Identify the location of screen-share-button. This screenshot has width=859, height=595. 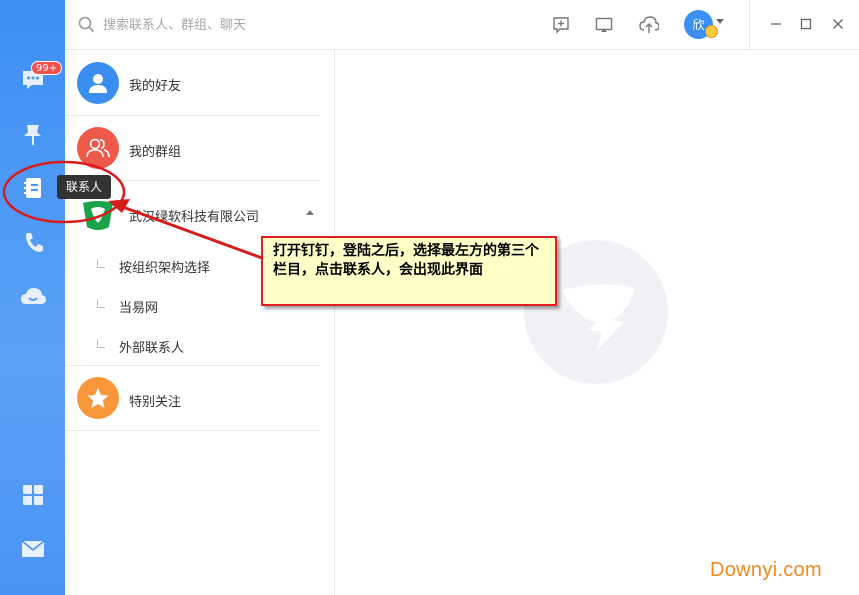
(604, 25).